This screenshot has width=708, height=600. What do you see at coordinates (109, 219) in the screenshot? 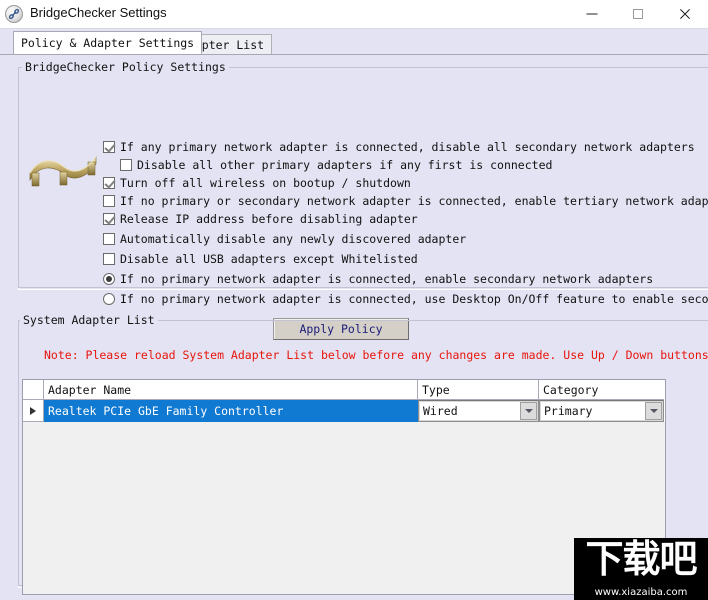
I see `checkbox-release-ip` at bounding box center [109, 219].